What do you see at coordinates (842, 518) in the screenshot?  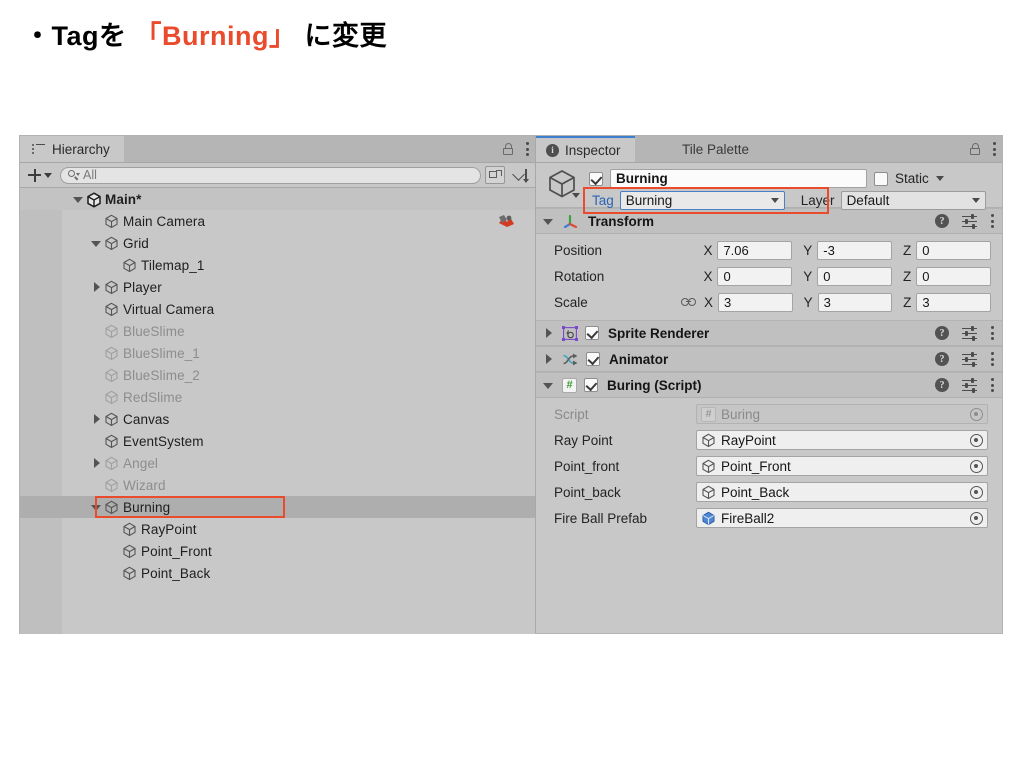 I see `object-reference-field: FireBall2` at bounding box center [842, 518].